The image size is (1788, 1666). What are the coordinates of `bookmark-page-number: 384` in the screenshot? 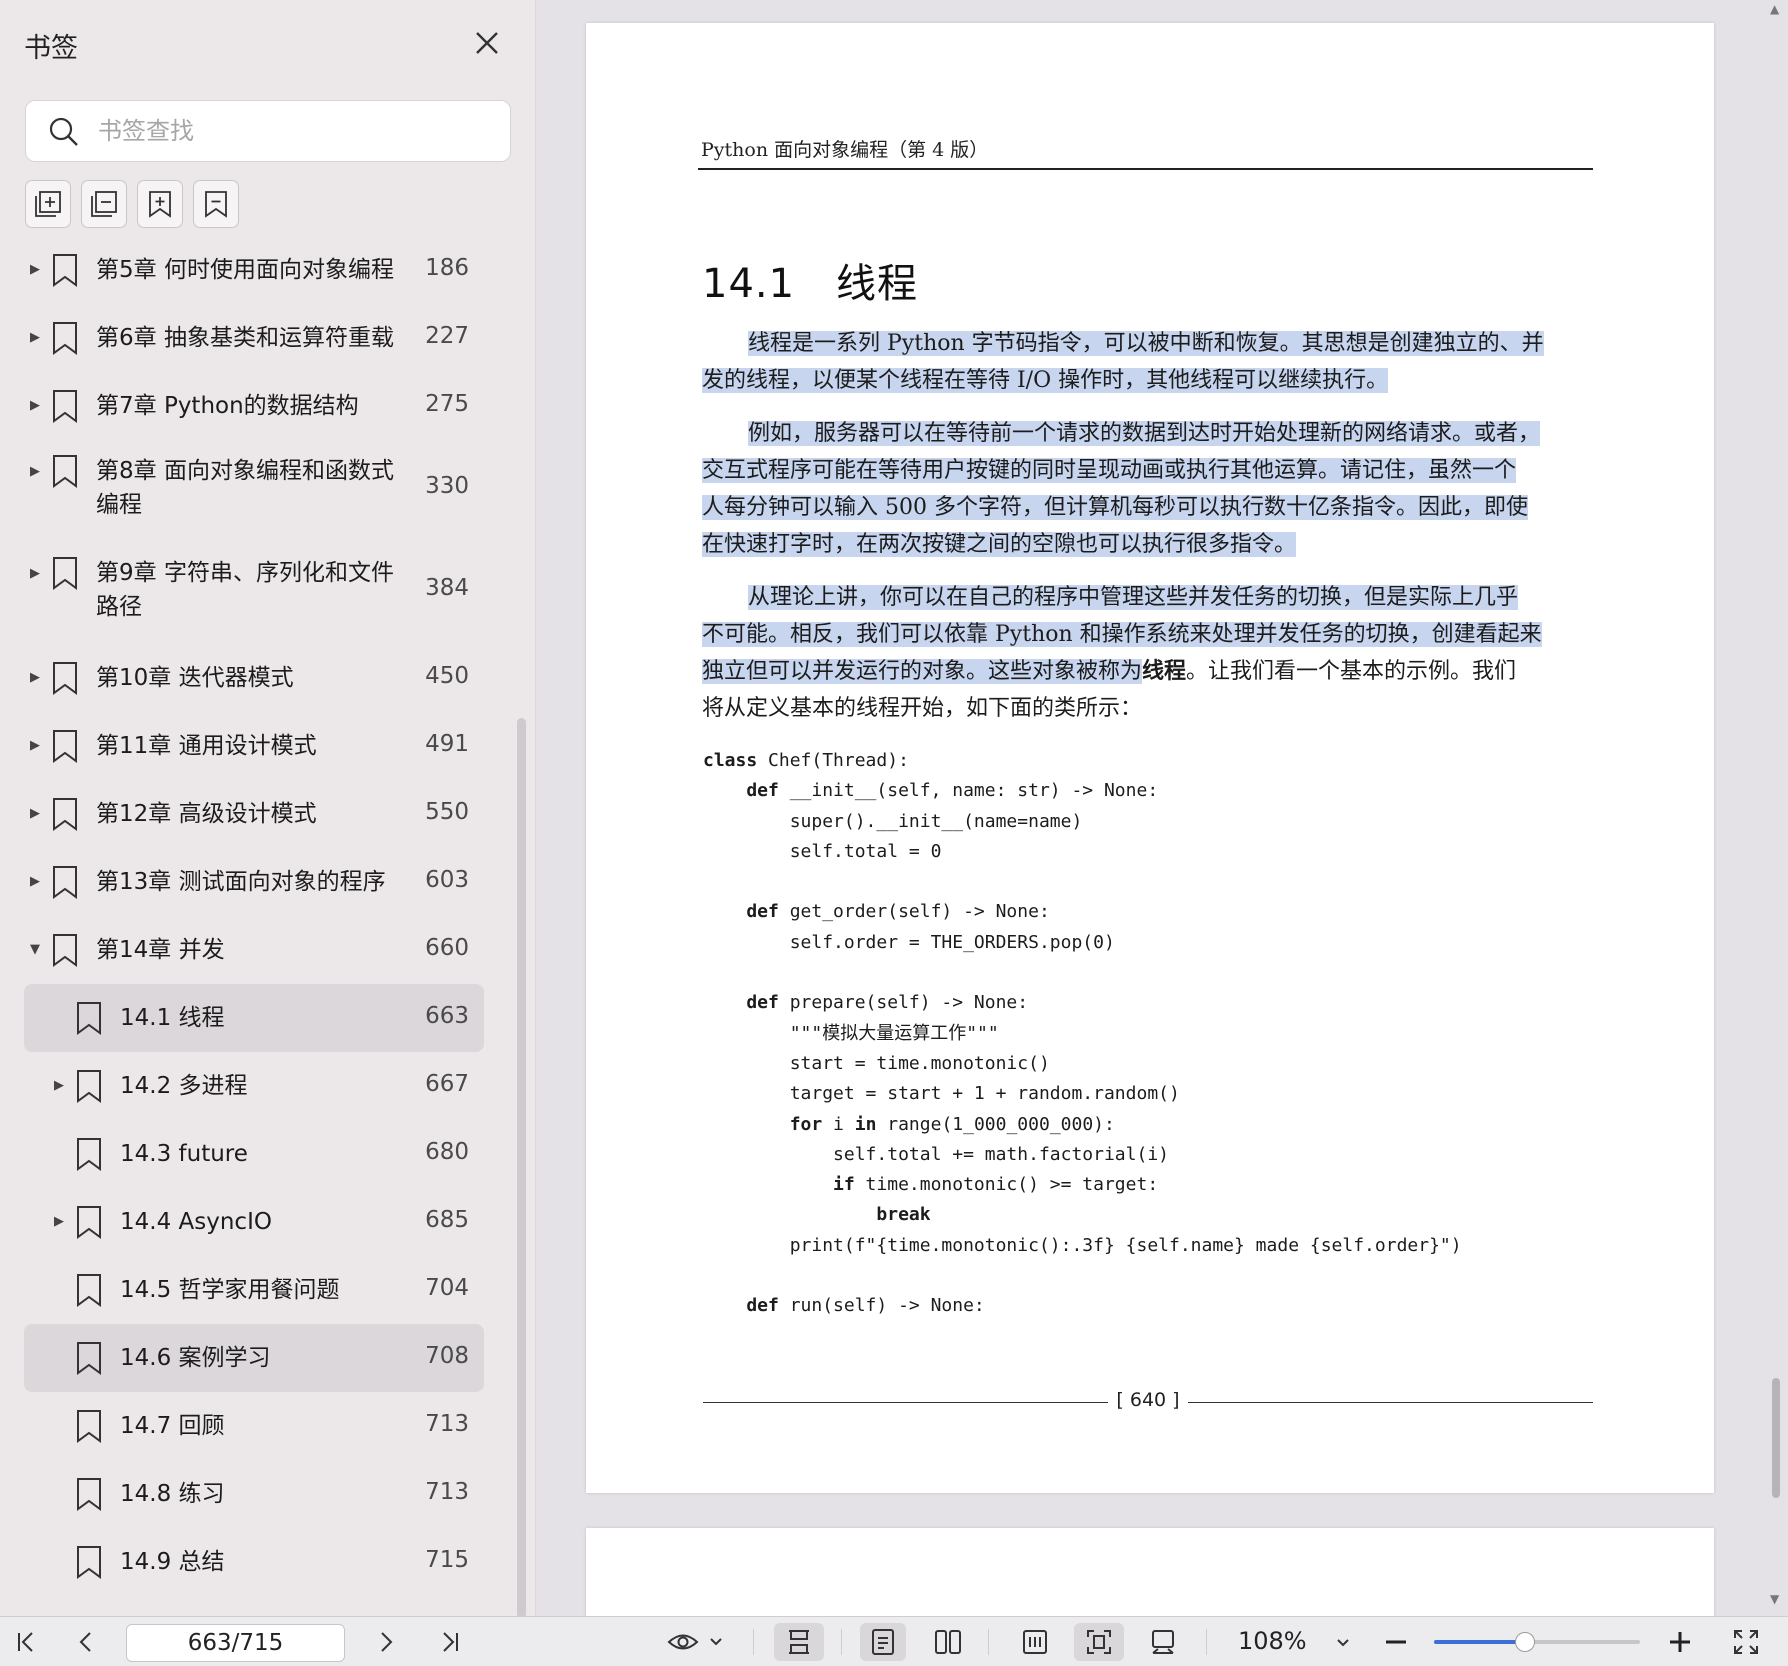 It's located at (447, 588).